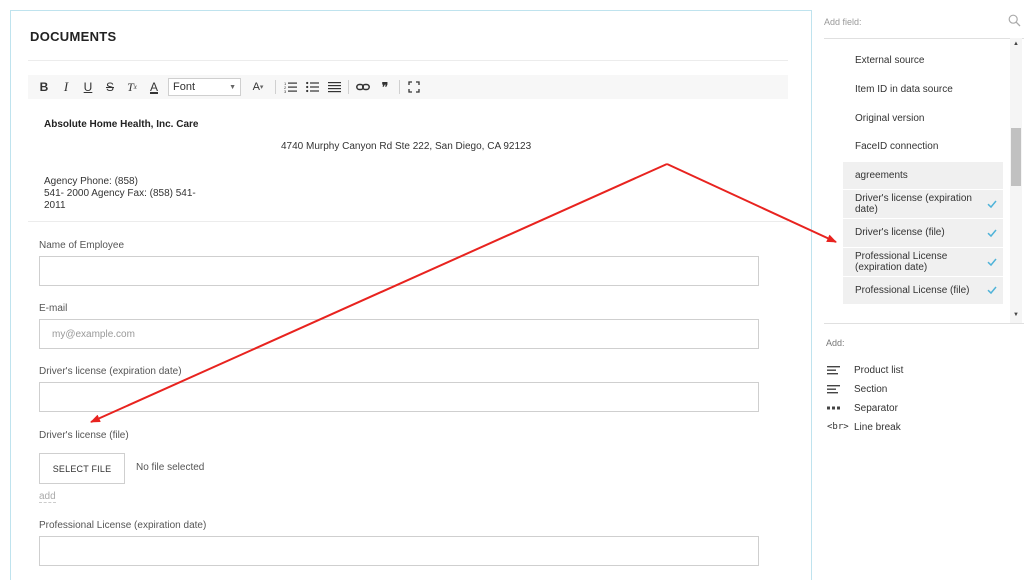 The image size is (1024, 580). I want to click on link-icon, so click(363, 87).